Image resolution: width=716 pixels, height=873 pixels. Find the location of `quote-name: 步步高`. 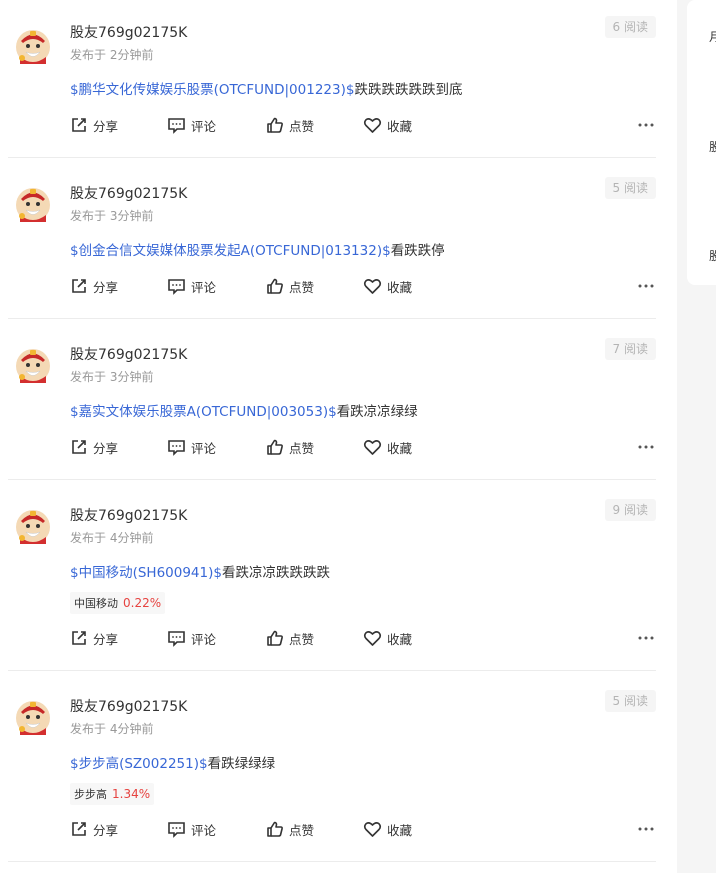

quote-name: 步步高 is located at coordinates (90, 794).